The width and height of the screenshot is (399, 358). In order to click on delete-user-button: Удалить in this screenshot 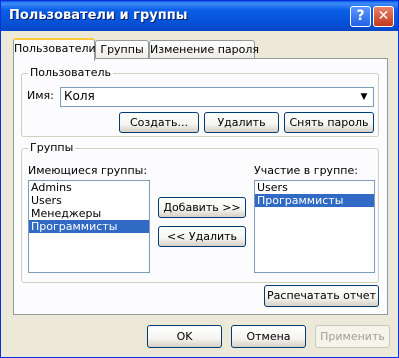, I will do `click(241, 122)`.